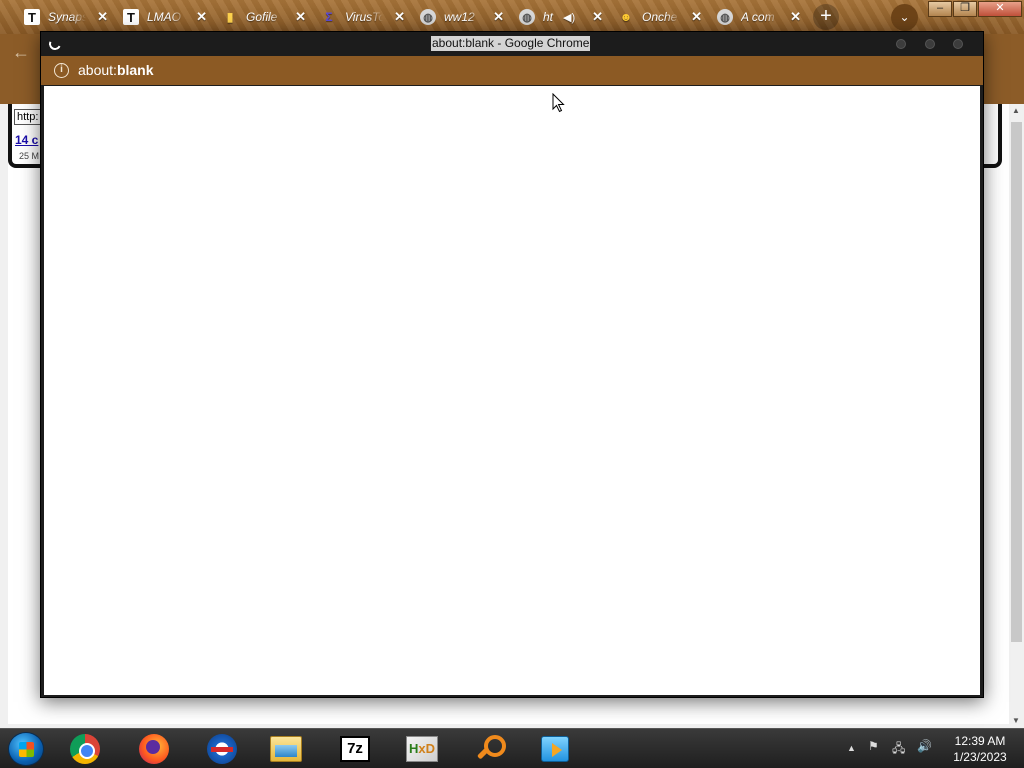 The height and width of the screenshot is (768, 1024). I want to click on popup-title: about:blank - Google Chrome, so click(511, 43).